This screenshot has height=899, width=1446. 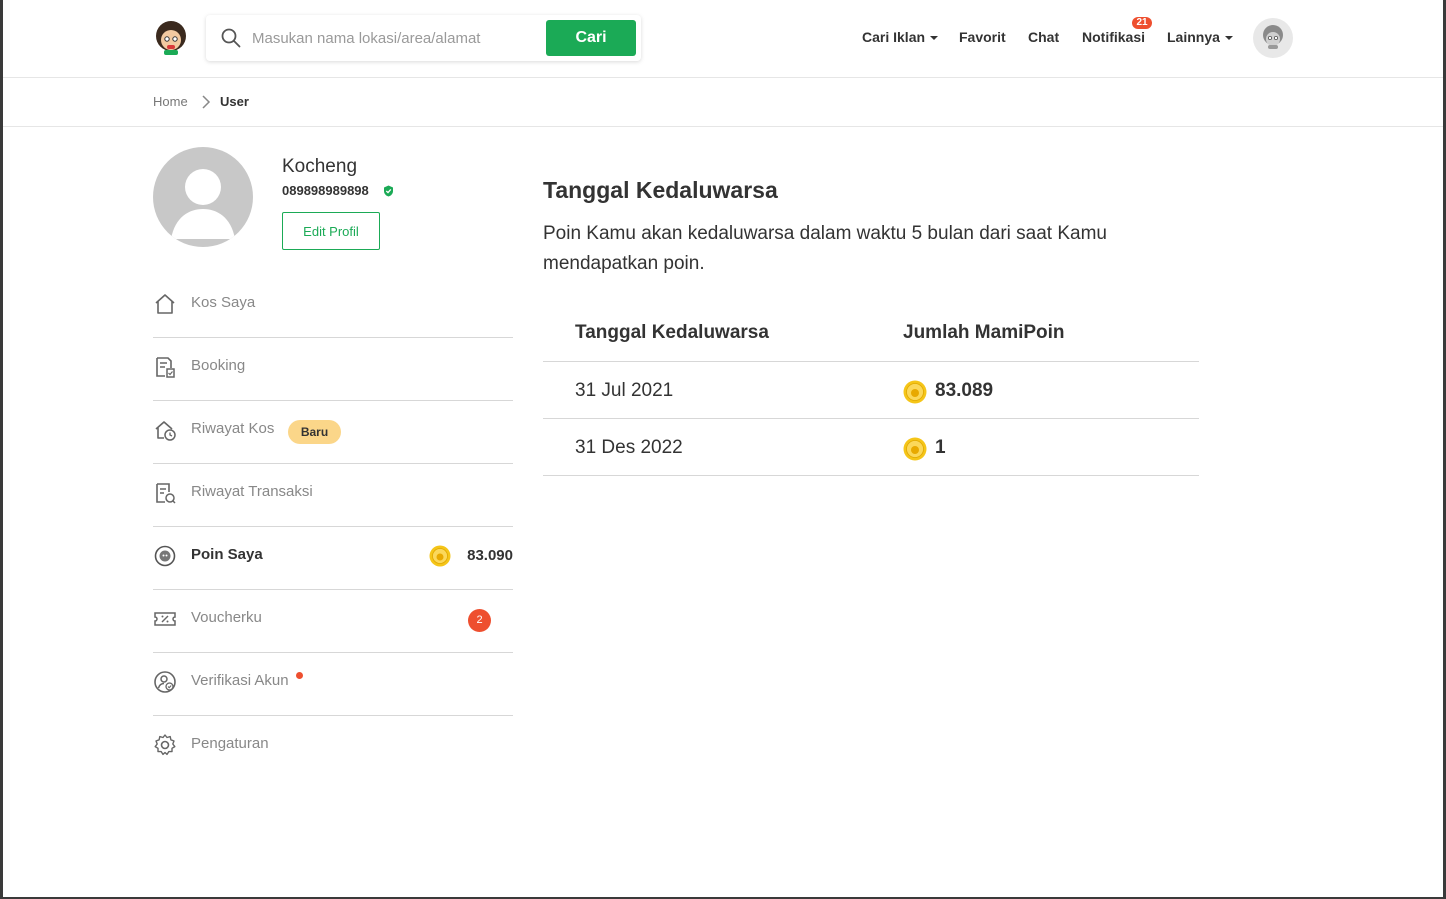 What do you see at coordinates (230, 743) in the screenshot?
I see `sidebar-item-label: Pengaturan` at bounding box center [230, 743].